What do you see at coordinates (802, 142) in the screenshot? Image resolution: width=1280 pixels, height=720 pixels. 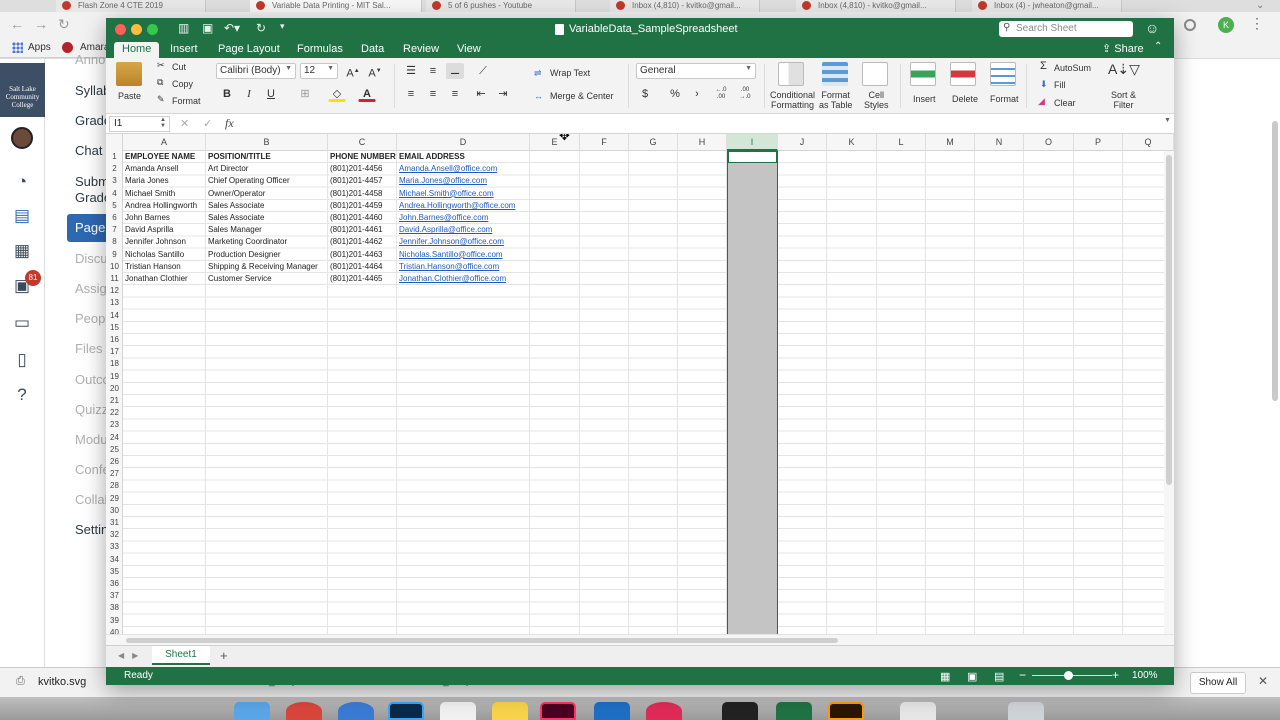 I see `column-header-j: J` at bounding box center [802, 142].